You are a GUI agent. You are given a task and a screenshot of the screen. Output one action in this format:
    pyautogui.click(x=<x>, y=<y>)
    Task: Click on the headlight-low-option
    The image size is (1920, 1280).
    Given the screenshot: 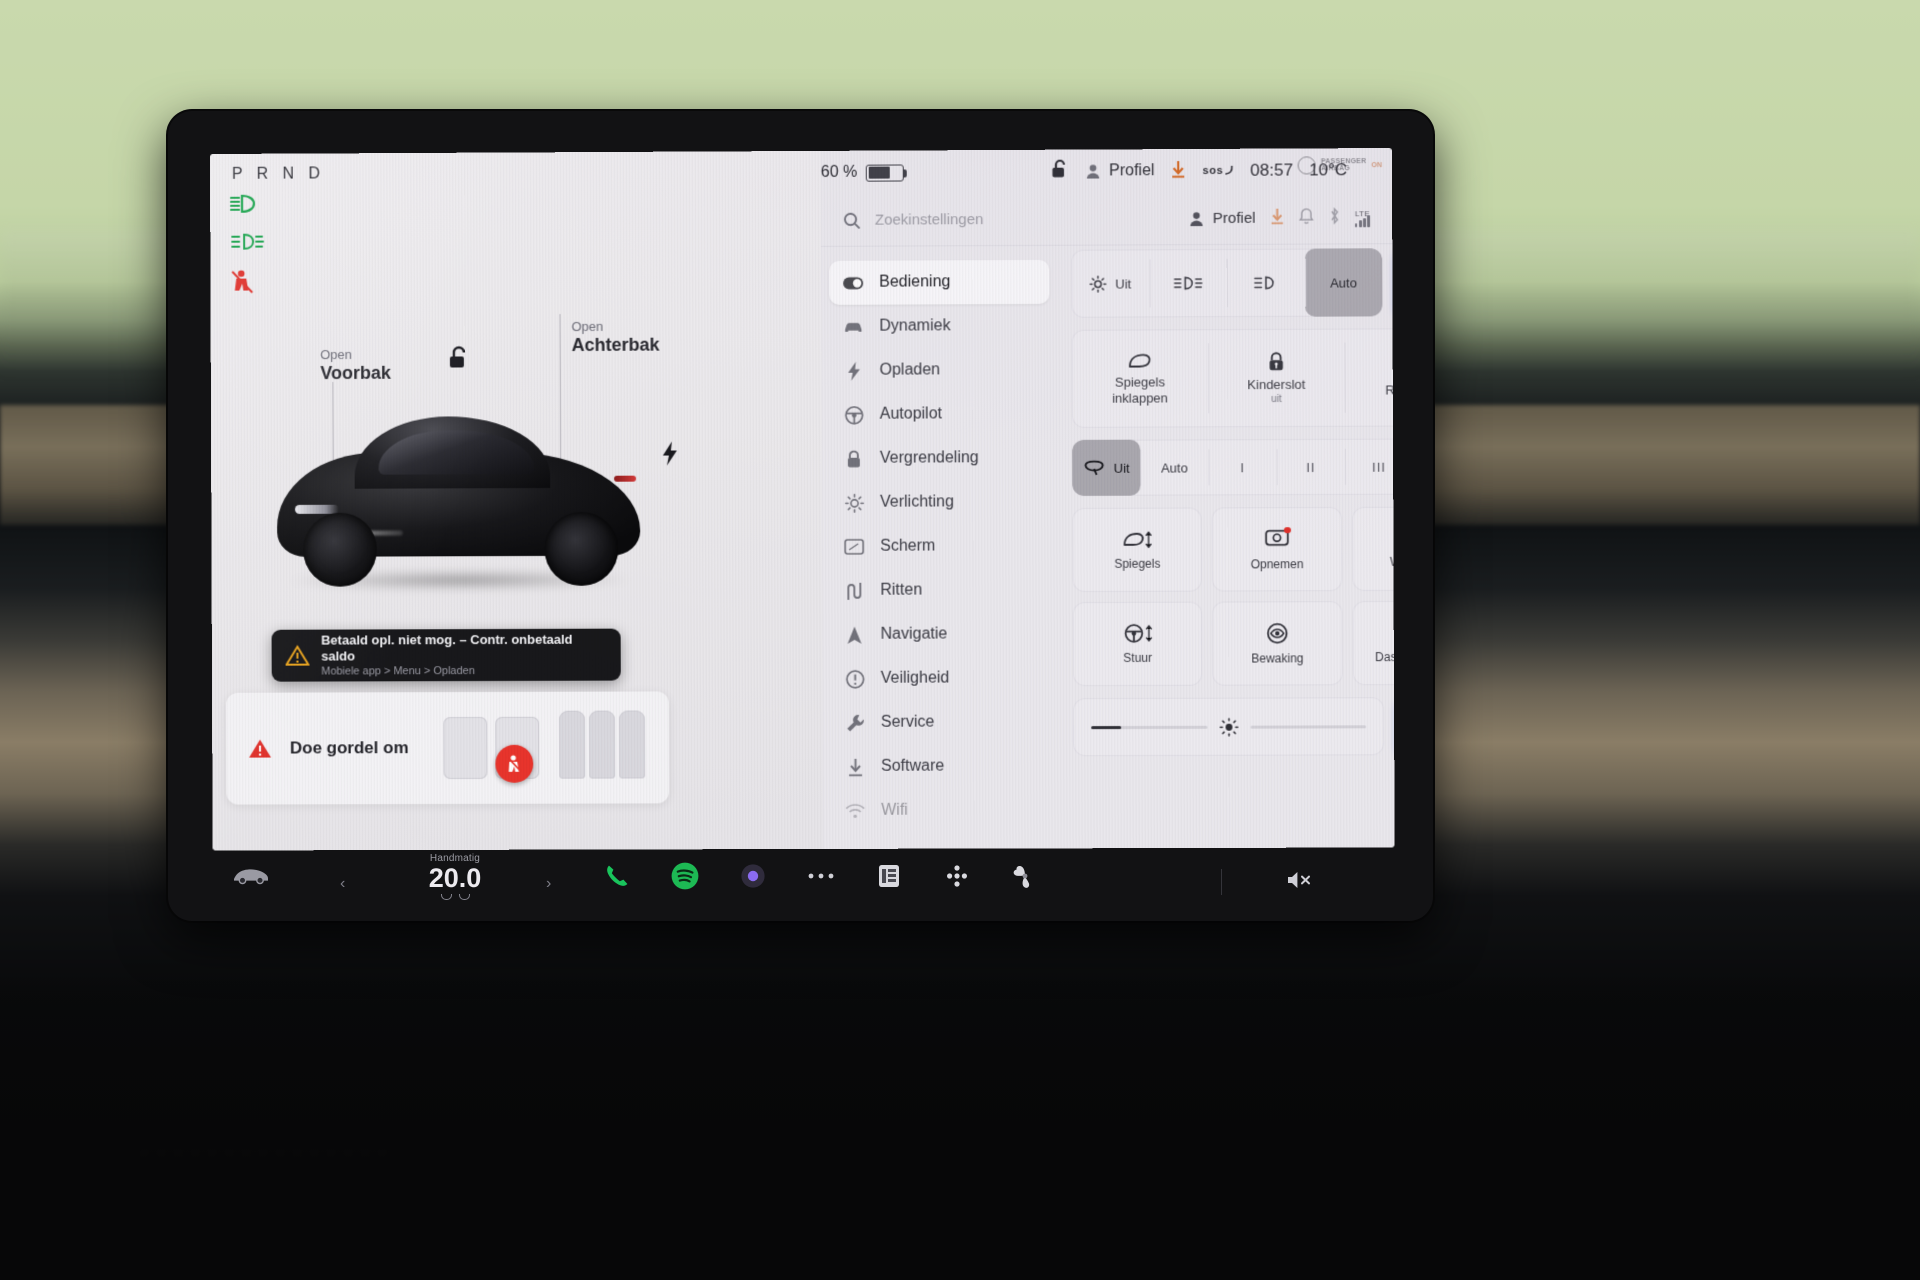 What is the action you would take?
    pyautogui.click(x=1266, y=283)
    